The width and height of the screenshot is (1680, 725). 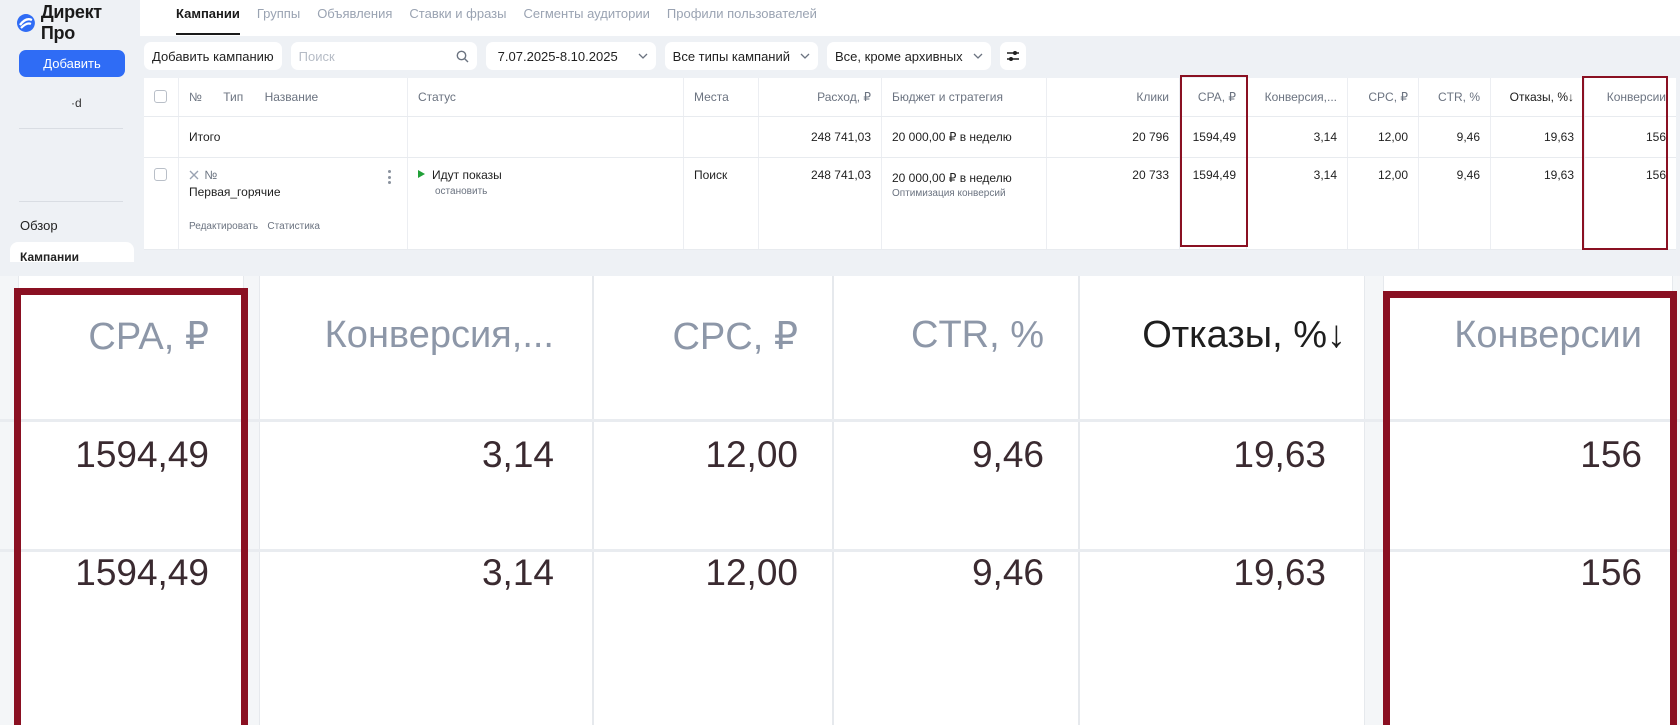 I want to click on header-conversions: Конверсии, so click(x=1630, y=97).